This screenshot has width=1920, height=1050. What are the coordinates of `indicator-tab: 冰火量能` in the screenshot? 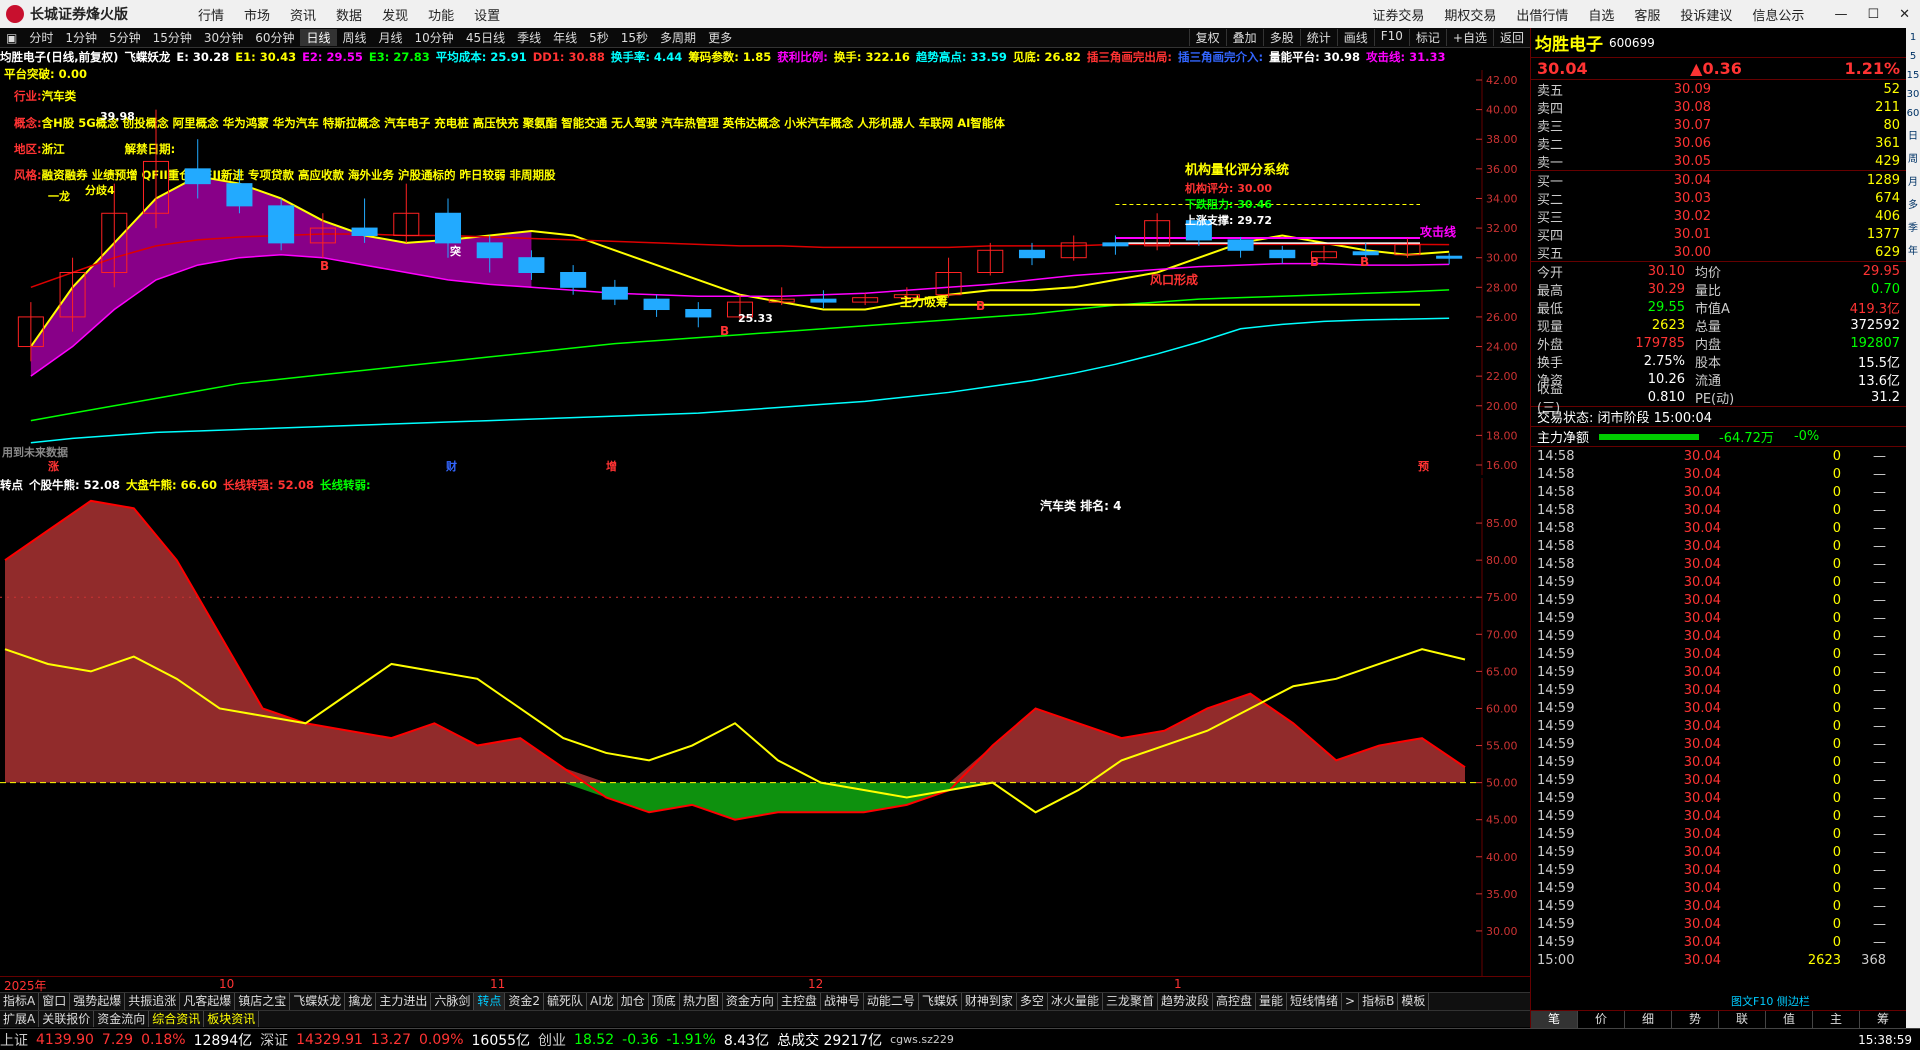 It's located at (1075, 1001).